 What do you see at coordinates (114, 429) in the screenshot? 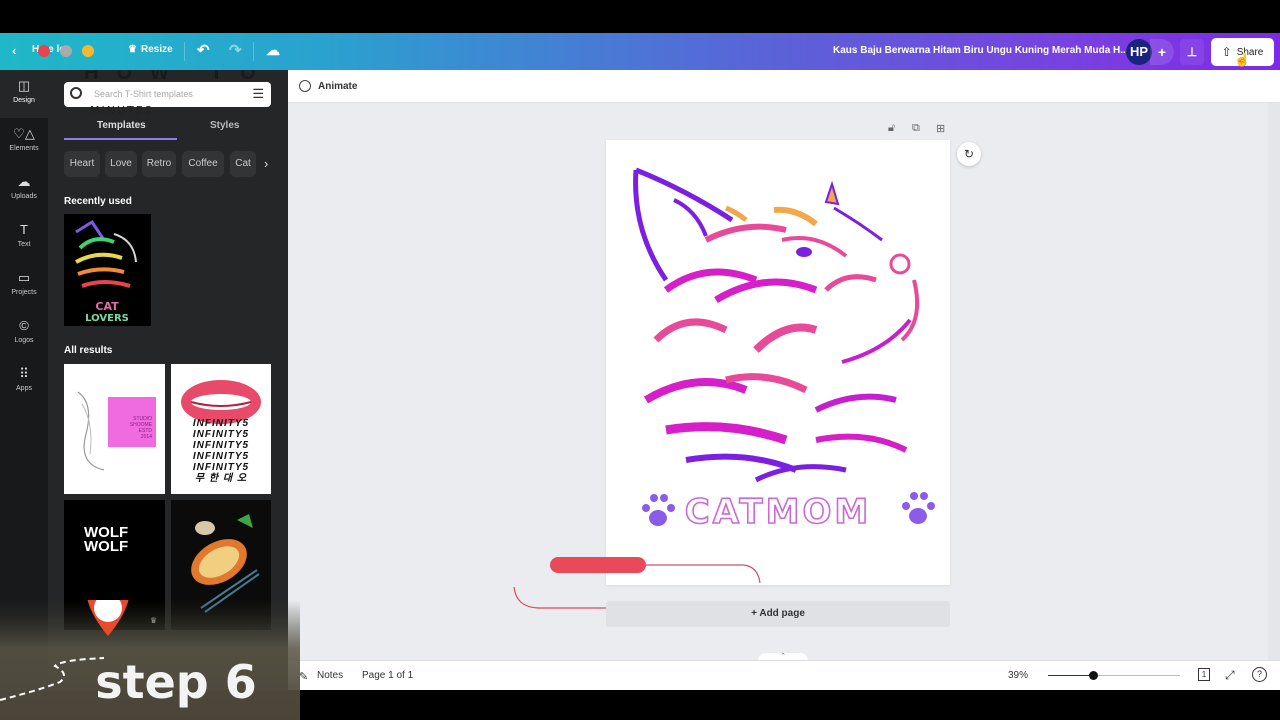
I see `template-studio-tiger: STUDIO SHOOME ESTD 2014` at bounding box center [114, 429].